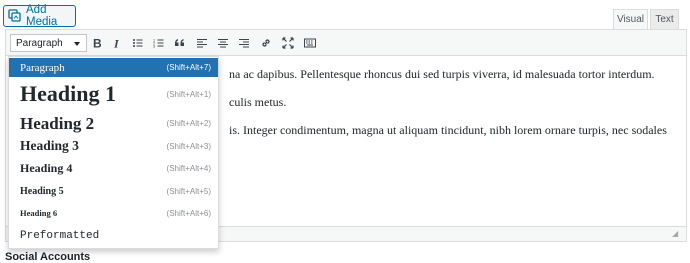  I want to click on format-option-heading-2: Heading 2 (Shift+Alt+2), so click(113, 123).